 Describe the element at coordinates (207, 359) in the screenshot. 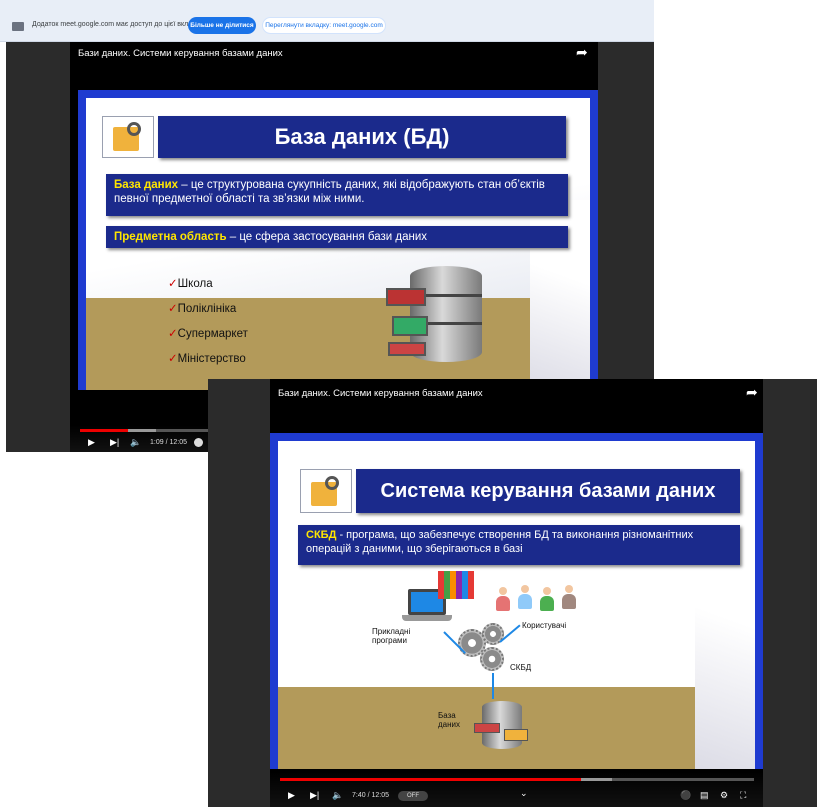

I see `list-item: ✓Міністерство` at that location.